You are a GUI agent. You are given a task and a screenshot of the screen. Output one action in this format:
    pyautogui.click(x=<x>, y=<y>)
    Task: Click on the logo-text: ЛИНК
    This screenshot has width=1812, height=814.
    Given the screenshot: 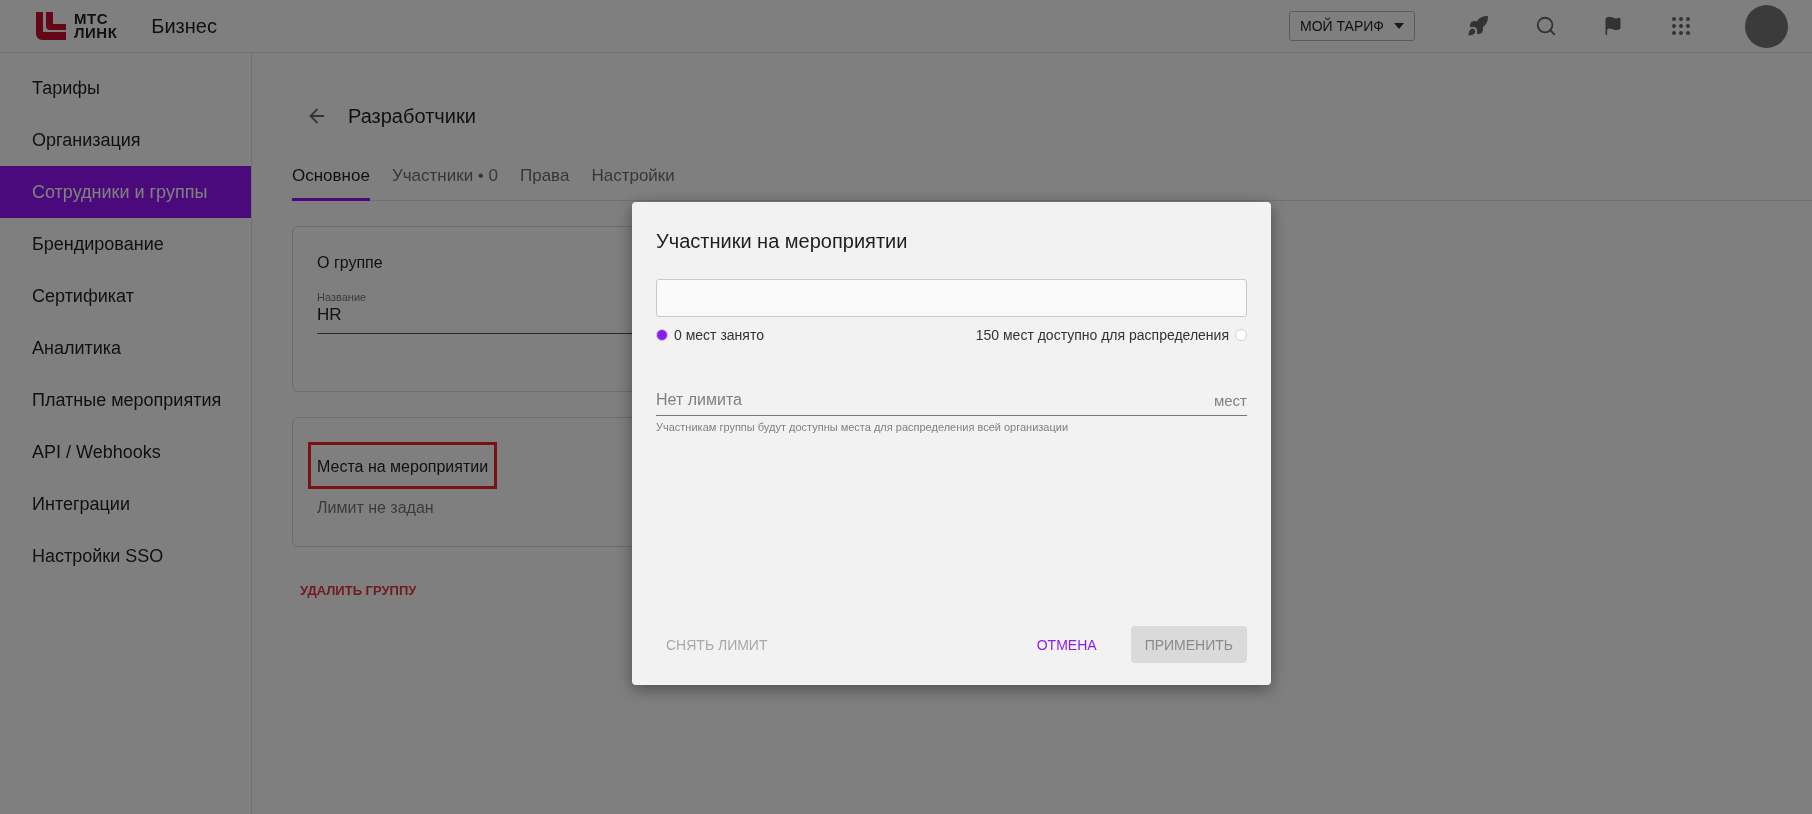 What is the action you would take?
    pyautogui.click(x=96, y=33)
    